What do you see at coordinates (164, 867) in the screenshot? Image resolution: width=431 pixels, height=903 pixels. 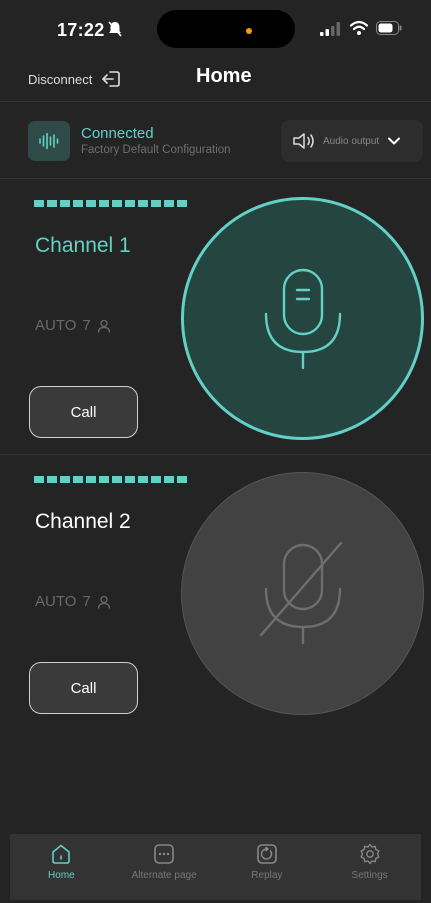 I see `nav-alternate-page: Alternate page` at bounding box center [164, 867].